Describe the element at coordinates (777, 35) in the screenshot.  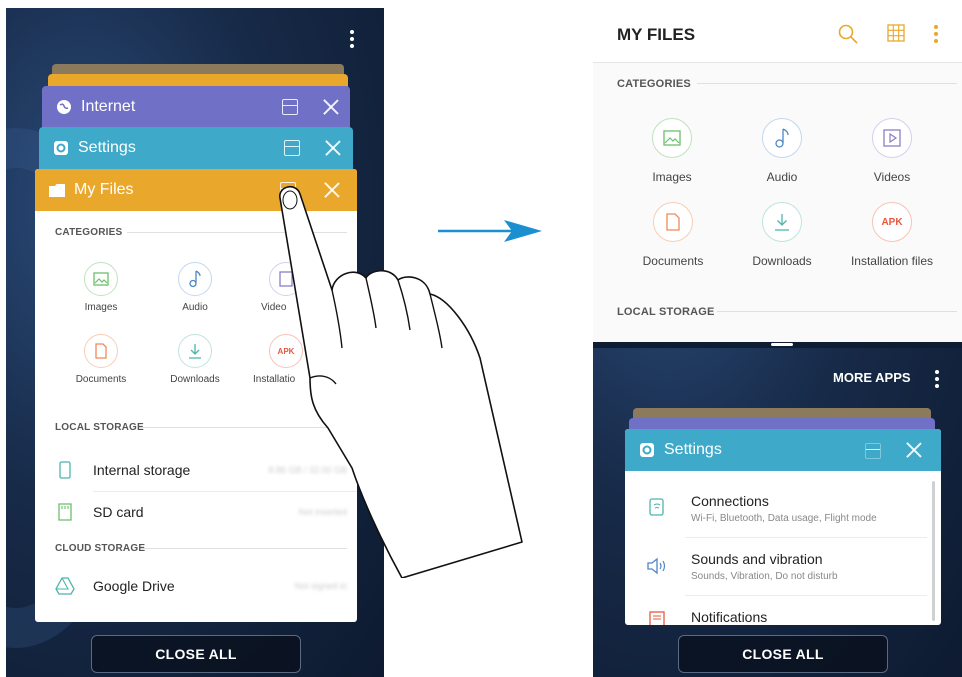
I see `app-toolbar: MY FILES` at that location.